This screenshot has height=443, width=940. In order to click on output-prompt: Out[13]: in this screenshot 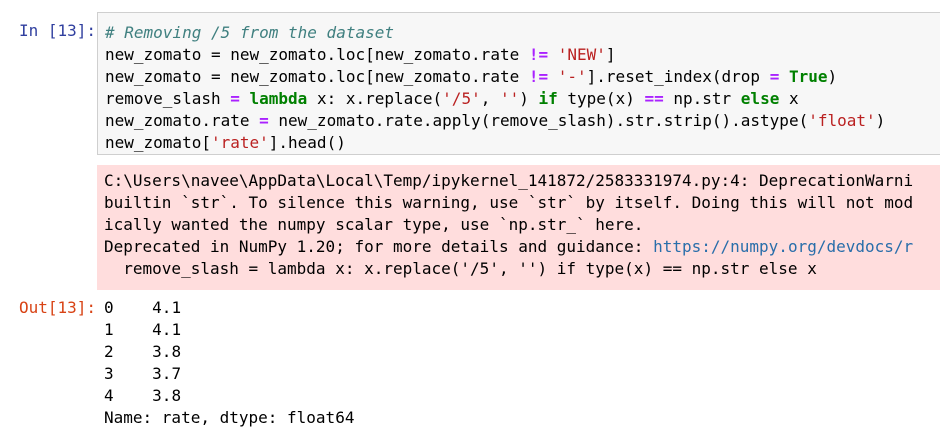, I will do `click(57, 307)`.